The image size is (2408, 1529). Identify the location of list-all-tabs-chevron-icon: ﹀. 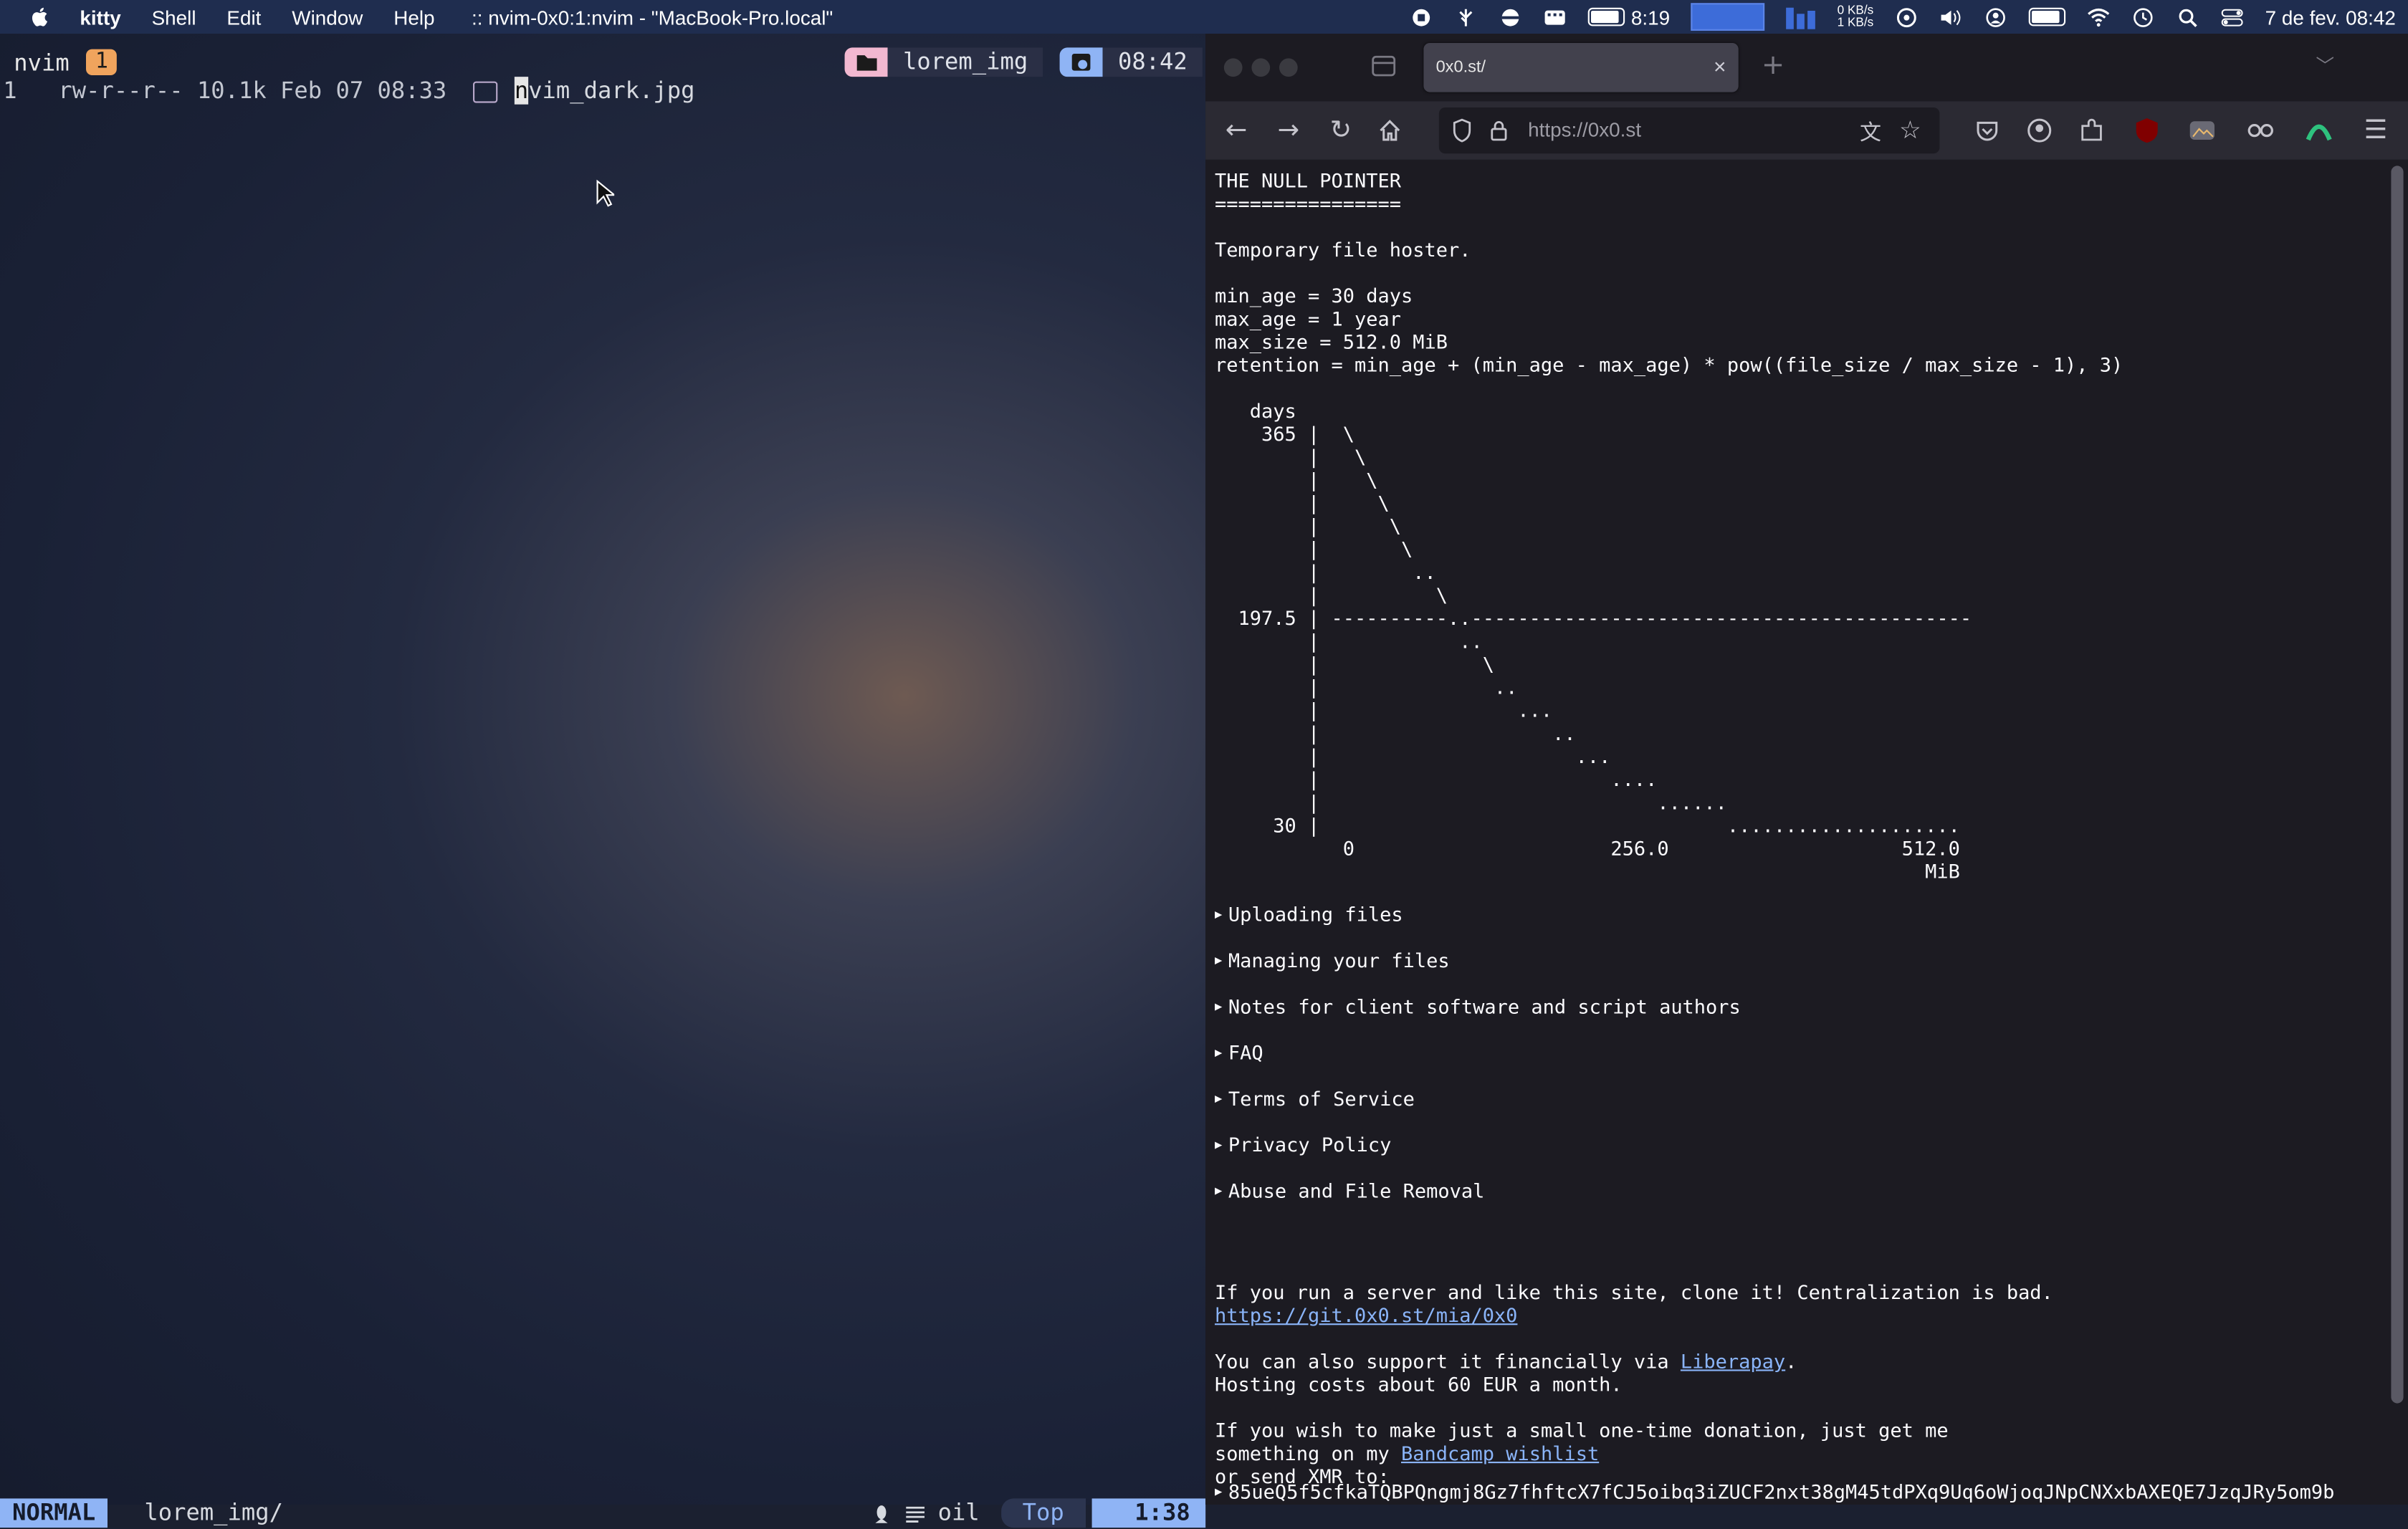
(2325, 65).